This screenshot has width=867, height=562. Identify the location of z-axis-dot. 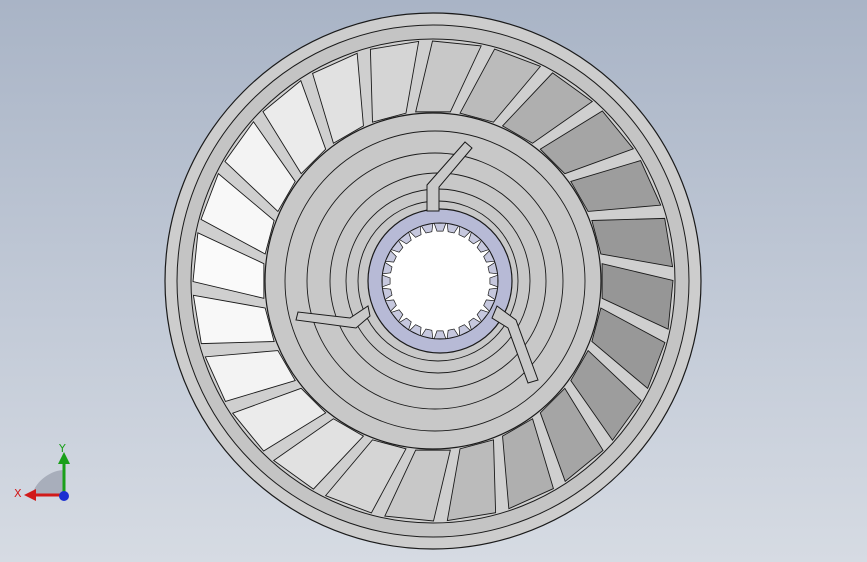
(64, 496).